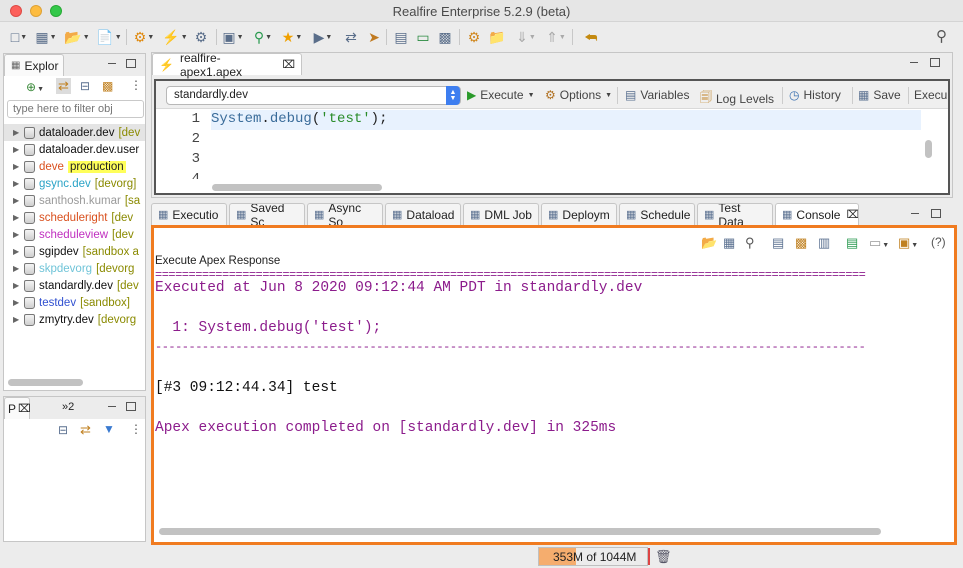 Image resolution: width=963 pixels, height=568 pixels. I want to click on folder-icon: 📁, so click(497, 37).